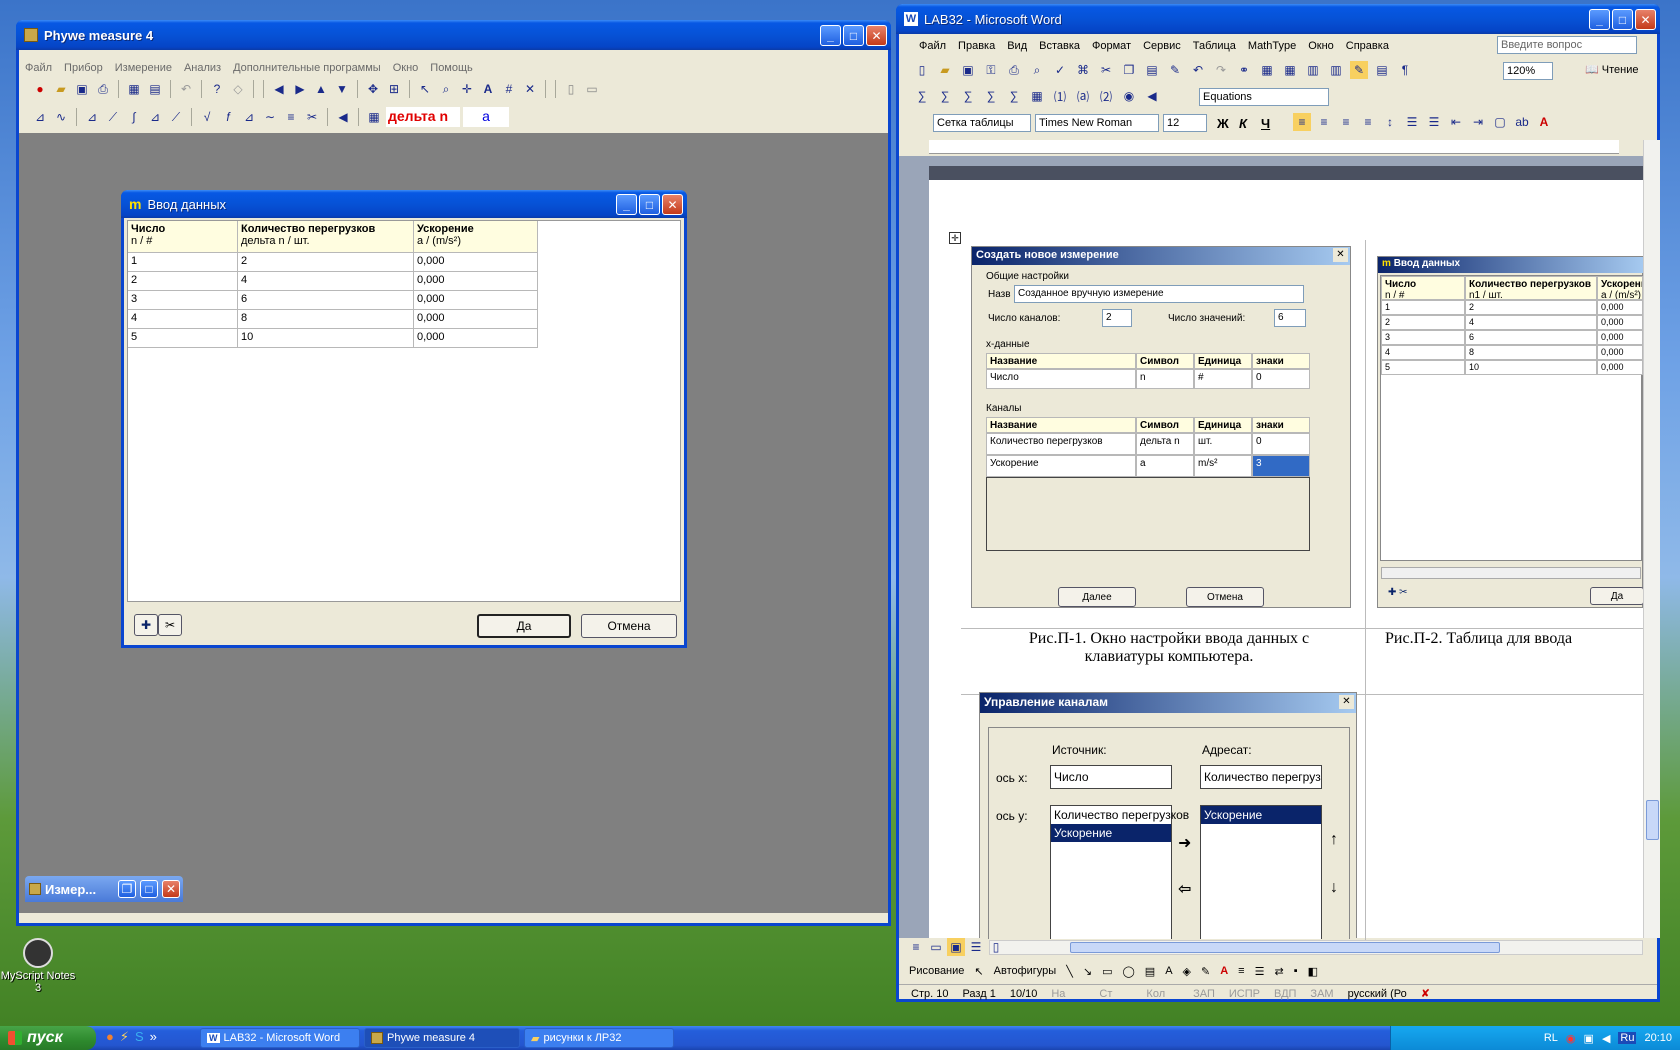  What do you see at coordinates (38, 966) in the screenshot?
I see `desktop-icon-myscript: MyScript Notes 3` at bounding box center [38, 966].